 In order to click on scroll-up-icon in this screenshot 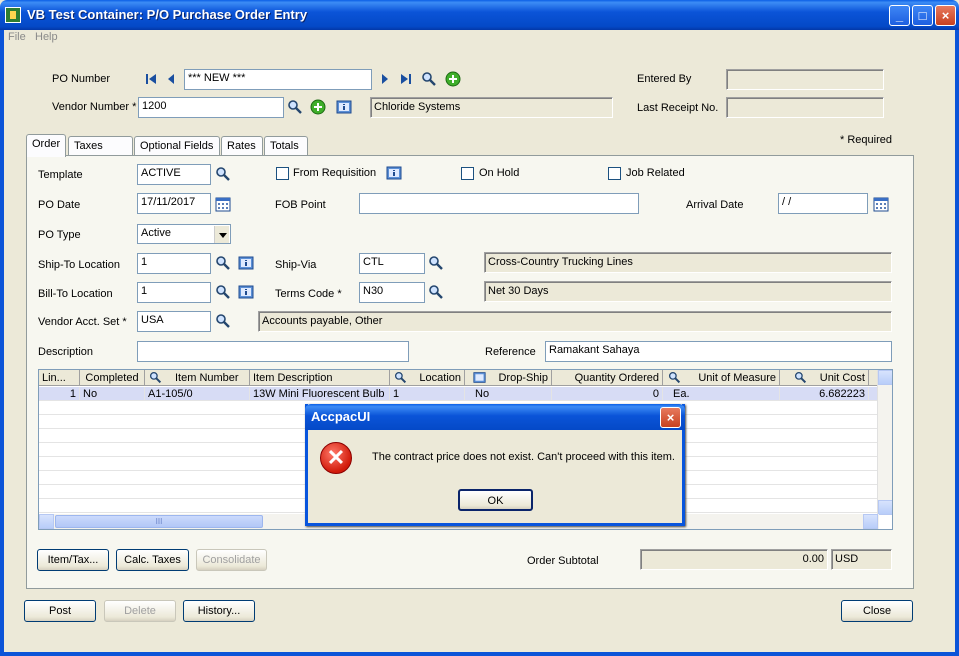, I will do `click(885, 377)`.